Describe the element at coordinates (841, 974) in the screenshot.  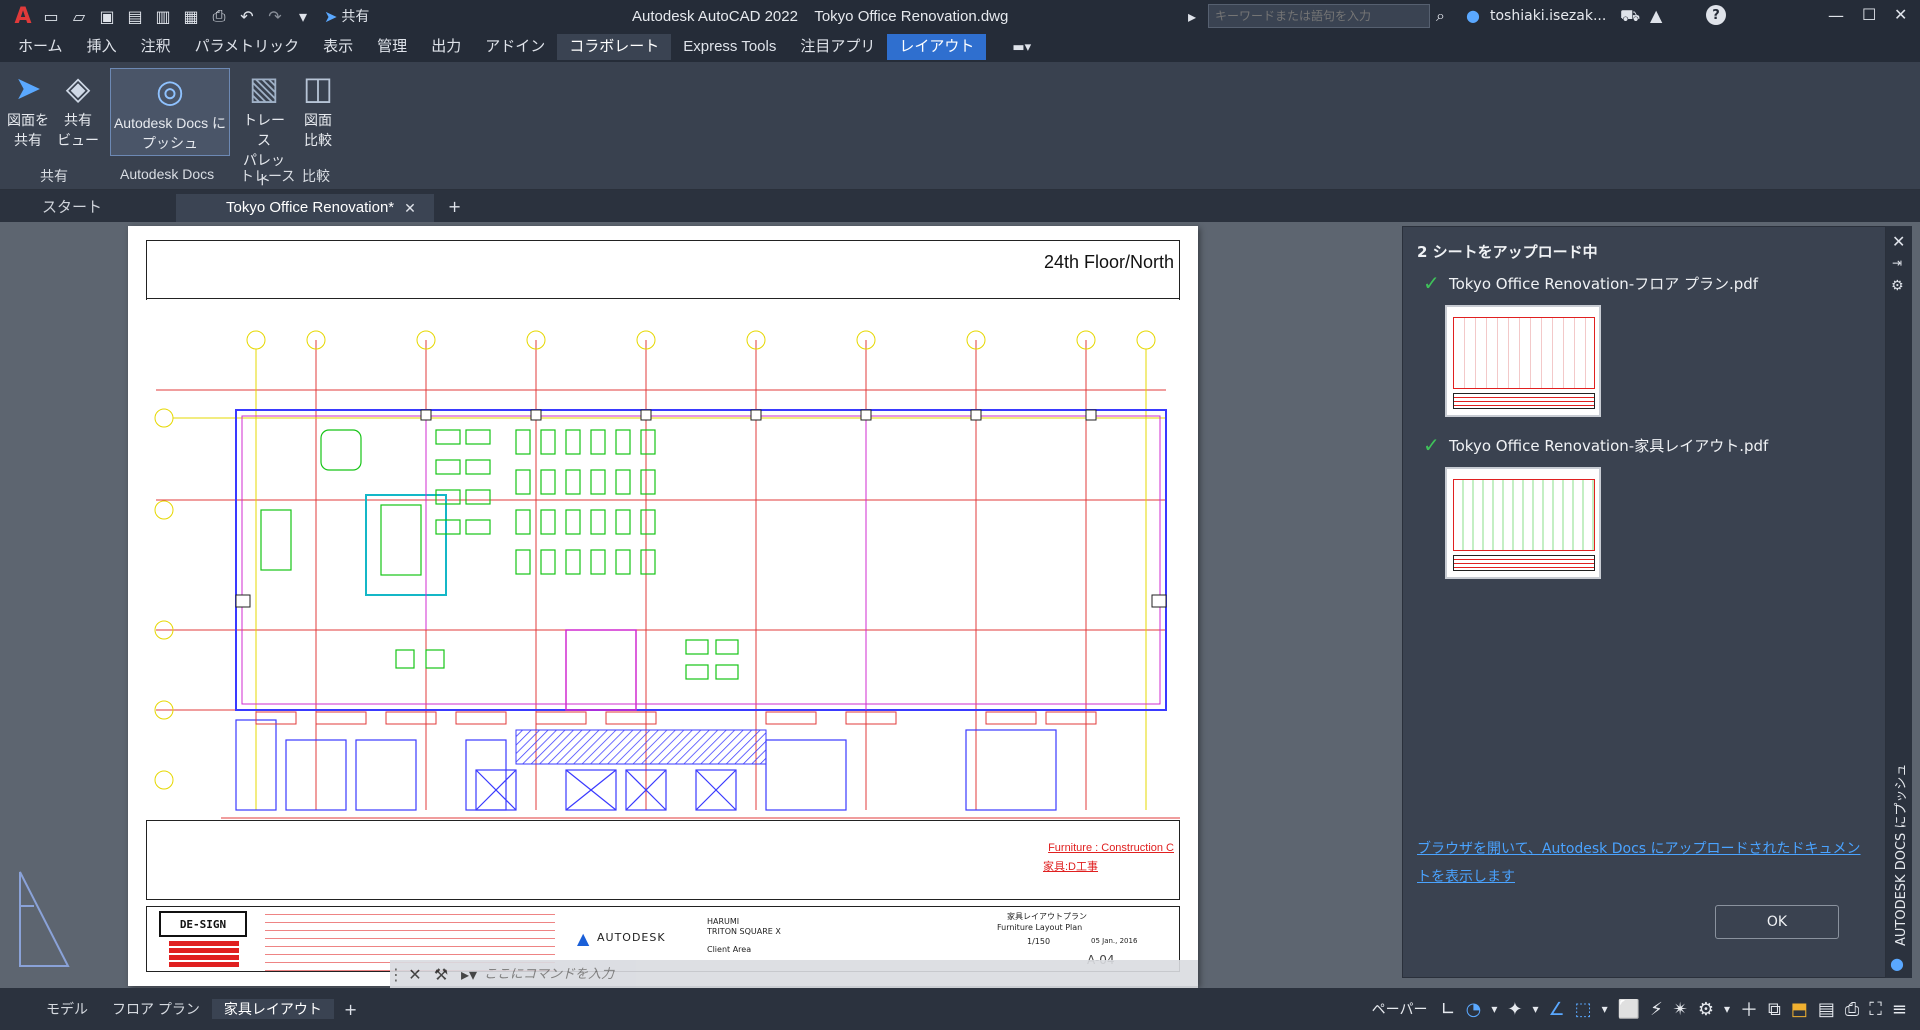
I see `command-input` at that location.